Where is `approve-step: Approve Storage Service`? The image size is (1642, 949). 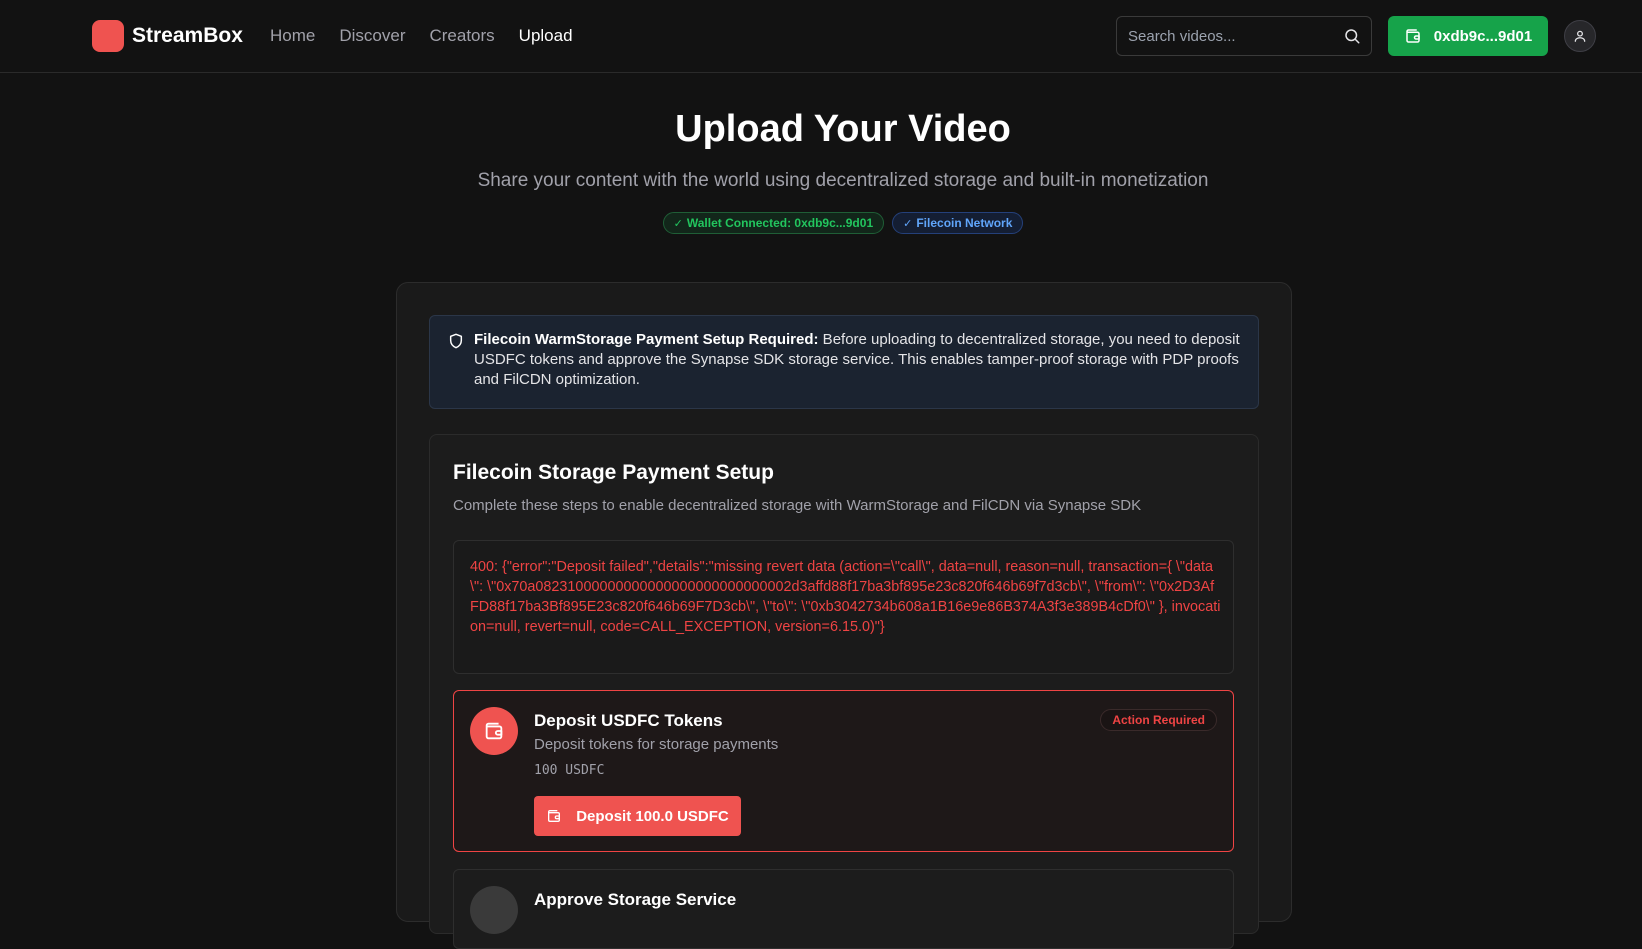 approve-step: Approve Storage Service is located at coordinates (843, 909).